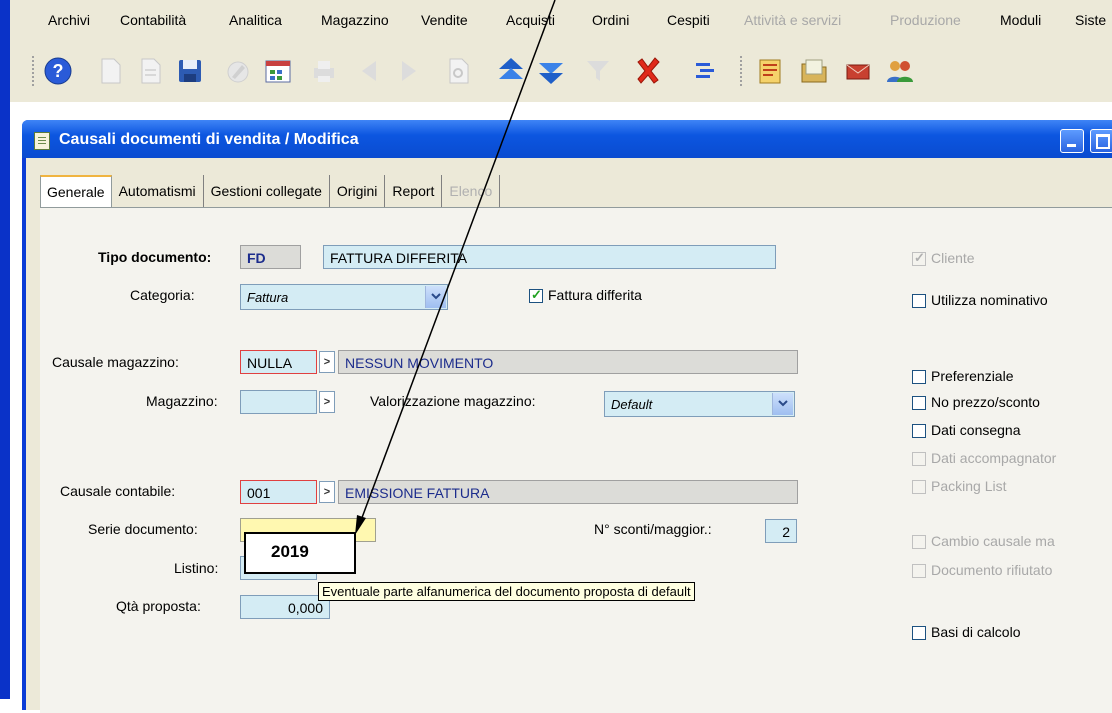 The width and height of the screenshot is (1112, 713). I want to click on magazzino-field, so click(278, 402).